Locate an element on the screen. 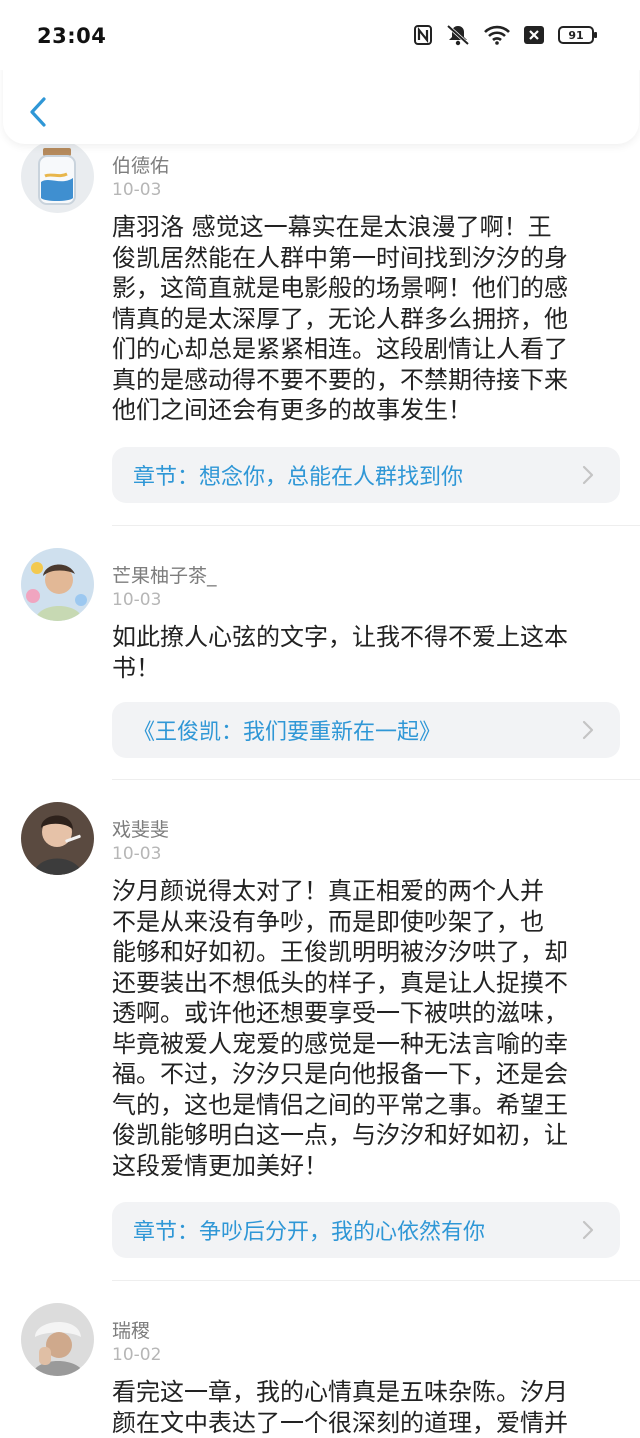 This screenshot has height=1438, width=640. nfc-icon is located at coordinates (423, 35).